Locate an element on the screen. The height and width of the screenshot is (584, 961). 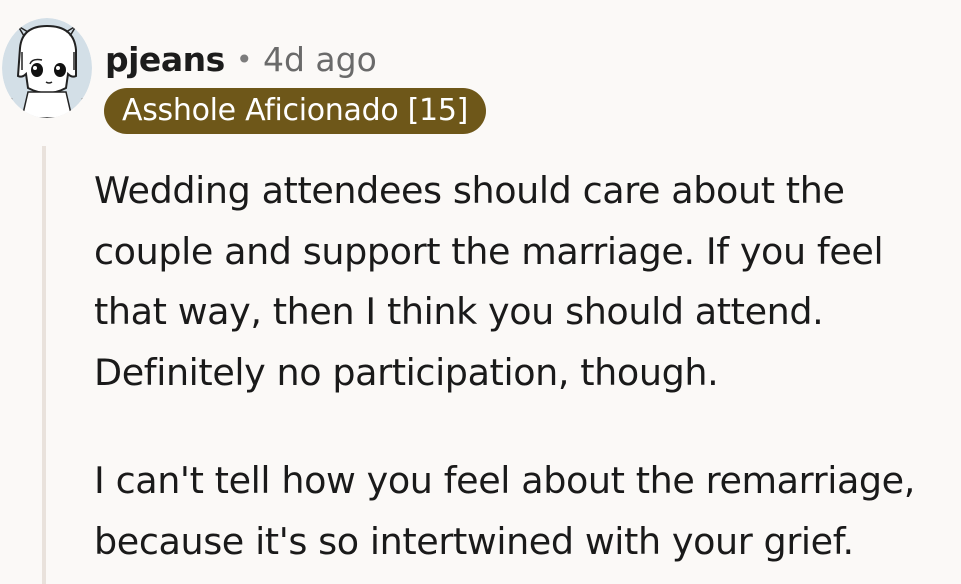
avatar-icon is located at coordinates (47, 68).